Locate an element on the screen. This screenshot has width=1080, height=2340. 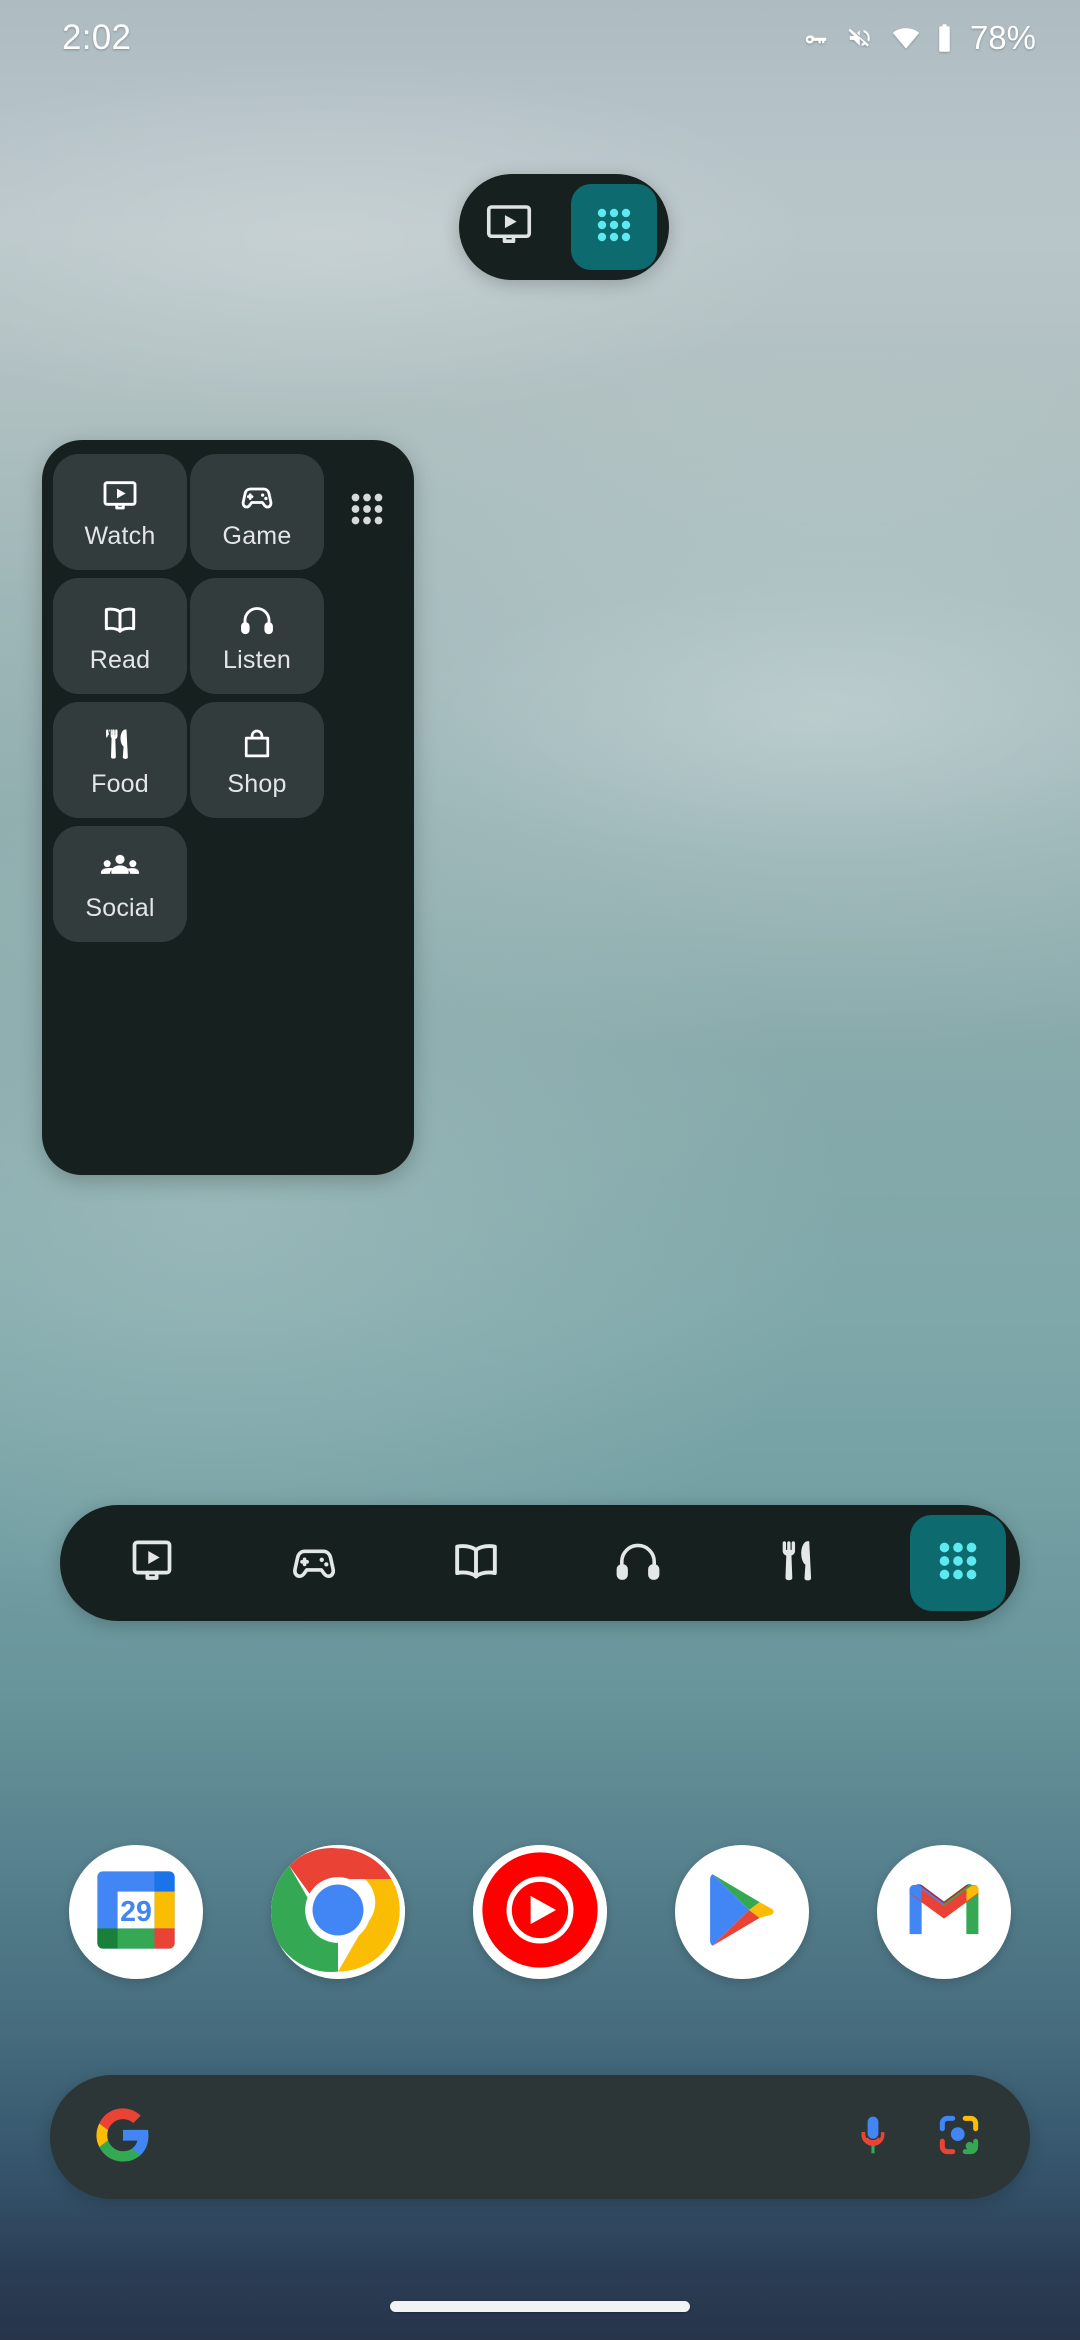
search-input is located at coordinates (500, 2137).